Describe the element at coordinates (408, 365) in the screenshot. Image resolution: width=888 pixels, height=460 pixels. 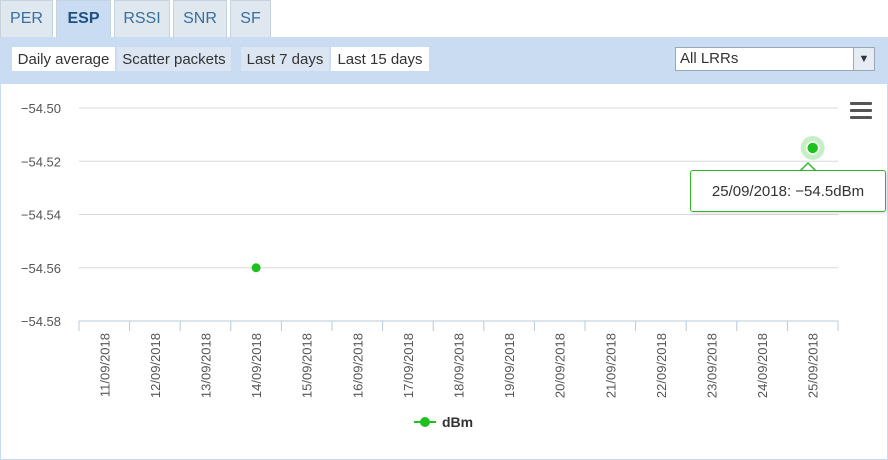
I see `x-tick-label: 17/09/2018` at that location.